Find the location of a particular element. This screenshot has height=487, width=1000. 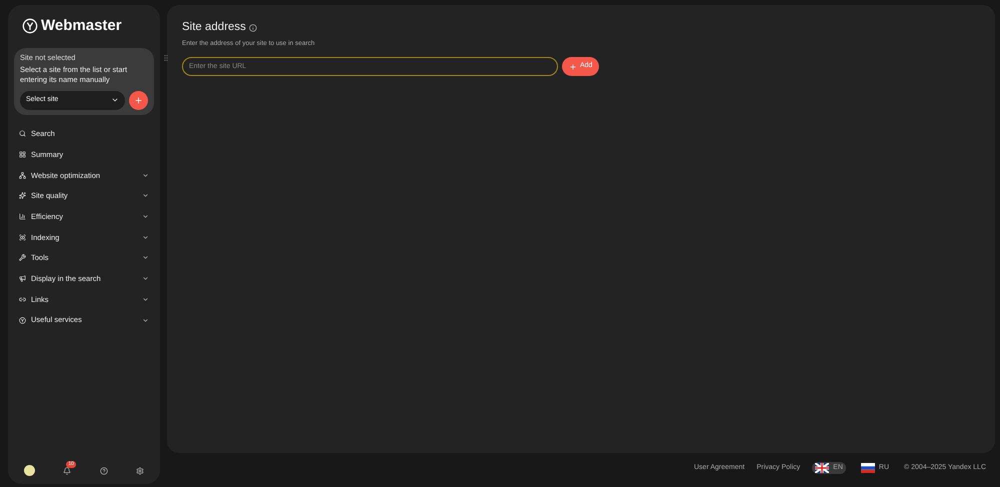

search-icon is located at coordinates (22, 134).